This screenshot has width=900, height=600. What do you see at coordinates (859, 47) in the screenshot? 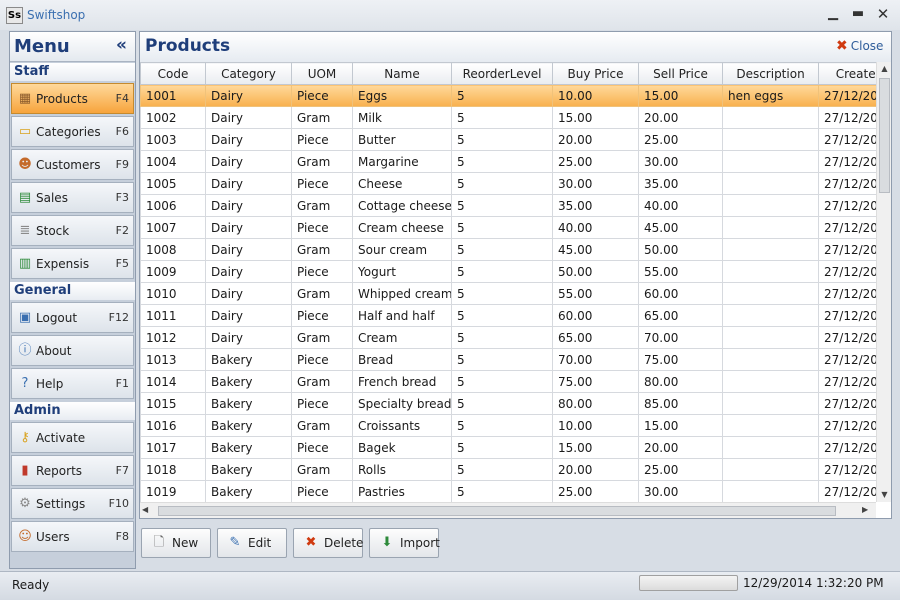
I see `close-panel-button: ✖ Close` at bounding box center [859, 47].